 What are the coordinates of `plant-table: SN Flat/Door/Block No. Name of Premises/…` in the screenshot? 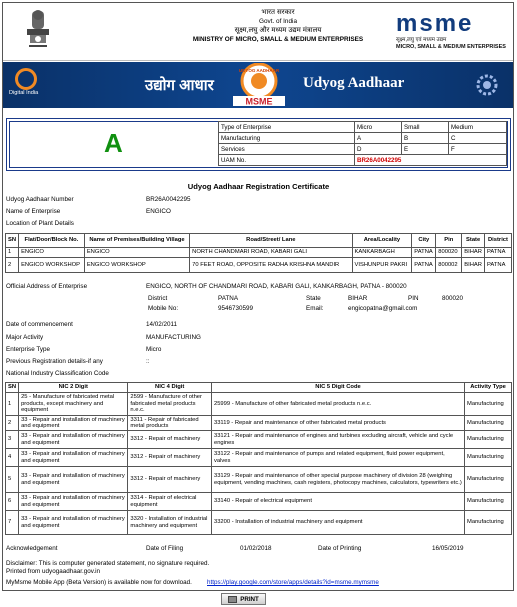 It's located at (258, 253).